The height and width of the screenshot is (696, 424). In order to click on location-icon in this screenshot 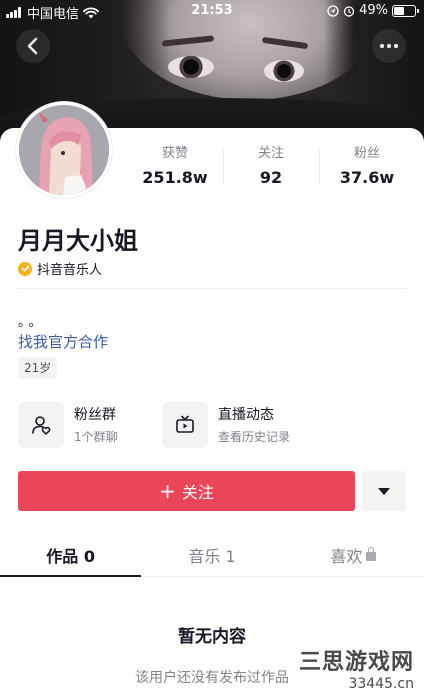, I will do `click(333, 10)`.